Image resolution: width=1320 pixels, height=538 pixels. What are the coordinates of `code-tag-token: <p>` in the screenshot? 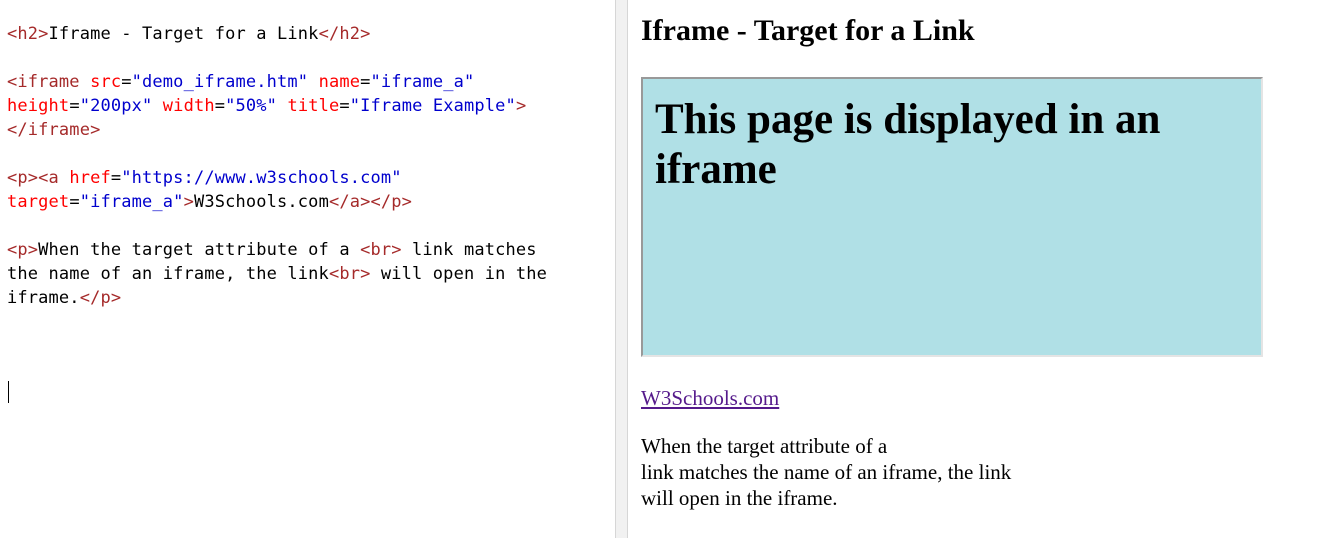 It's located at (23, 250).